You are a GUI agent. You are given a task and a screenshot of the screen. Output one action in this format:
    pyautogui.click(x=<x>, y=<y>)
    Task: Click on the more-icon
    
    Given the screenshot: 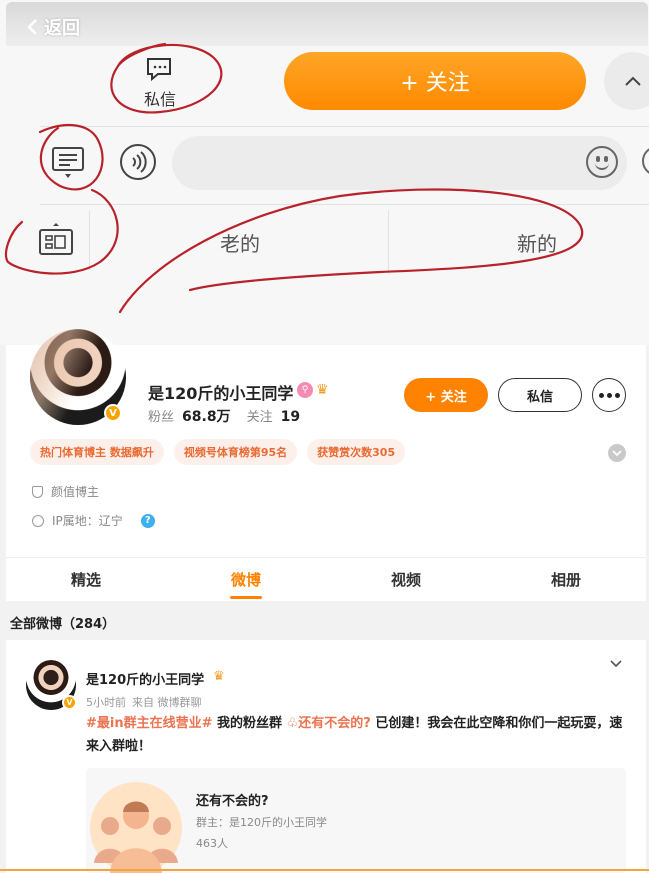 What is the action you would take?
    pyautogui.click(x=645, y=161)
    